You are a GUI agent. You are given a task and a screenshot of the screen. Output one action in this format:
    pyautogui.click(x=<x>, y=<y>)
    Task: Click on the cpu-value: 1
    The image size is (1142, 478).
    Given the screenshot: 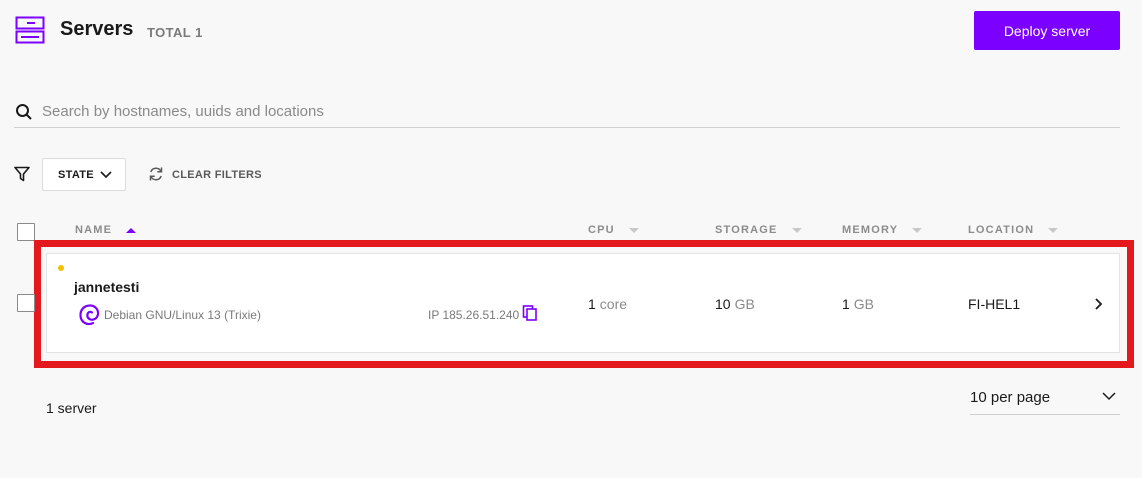 What is the action you would take?
    pyautogui.click(x=592, y=304)
    